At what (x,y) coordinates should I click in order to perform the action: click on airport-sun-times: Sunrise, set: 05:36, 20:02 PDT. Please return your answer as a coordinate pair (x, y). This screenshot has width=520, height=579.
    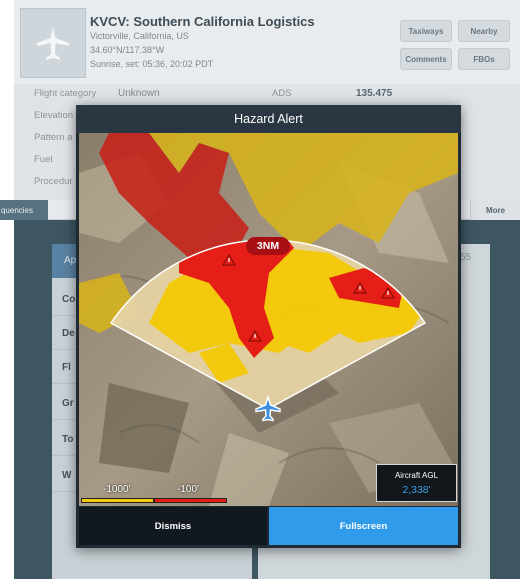
    Looking at the image, I should click on (152, 64).